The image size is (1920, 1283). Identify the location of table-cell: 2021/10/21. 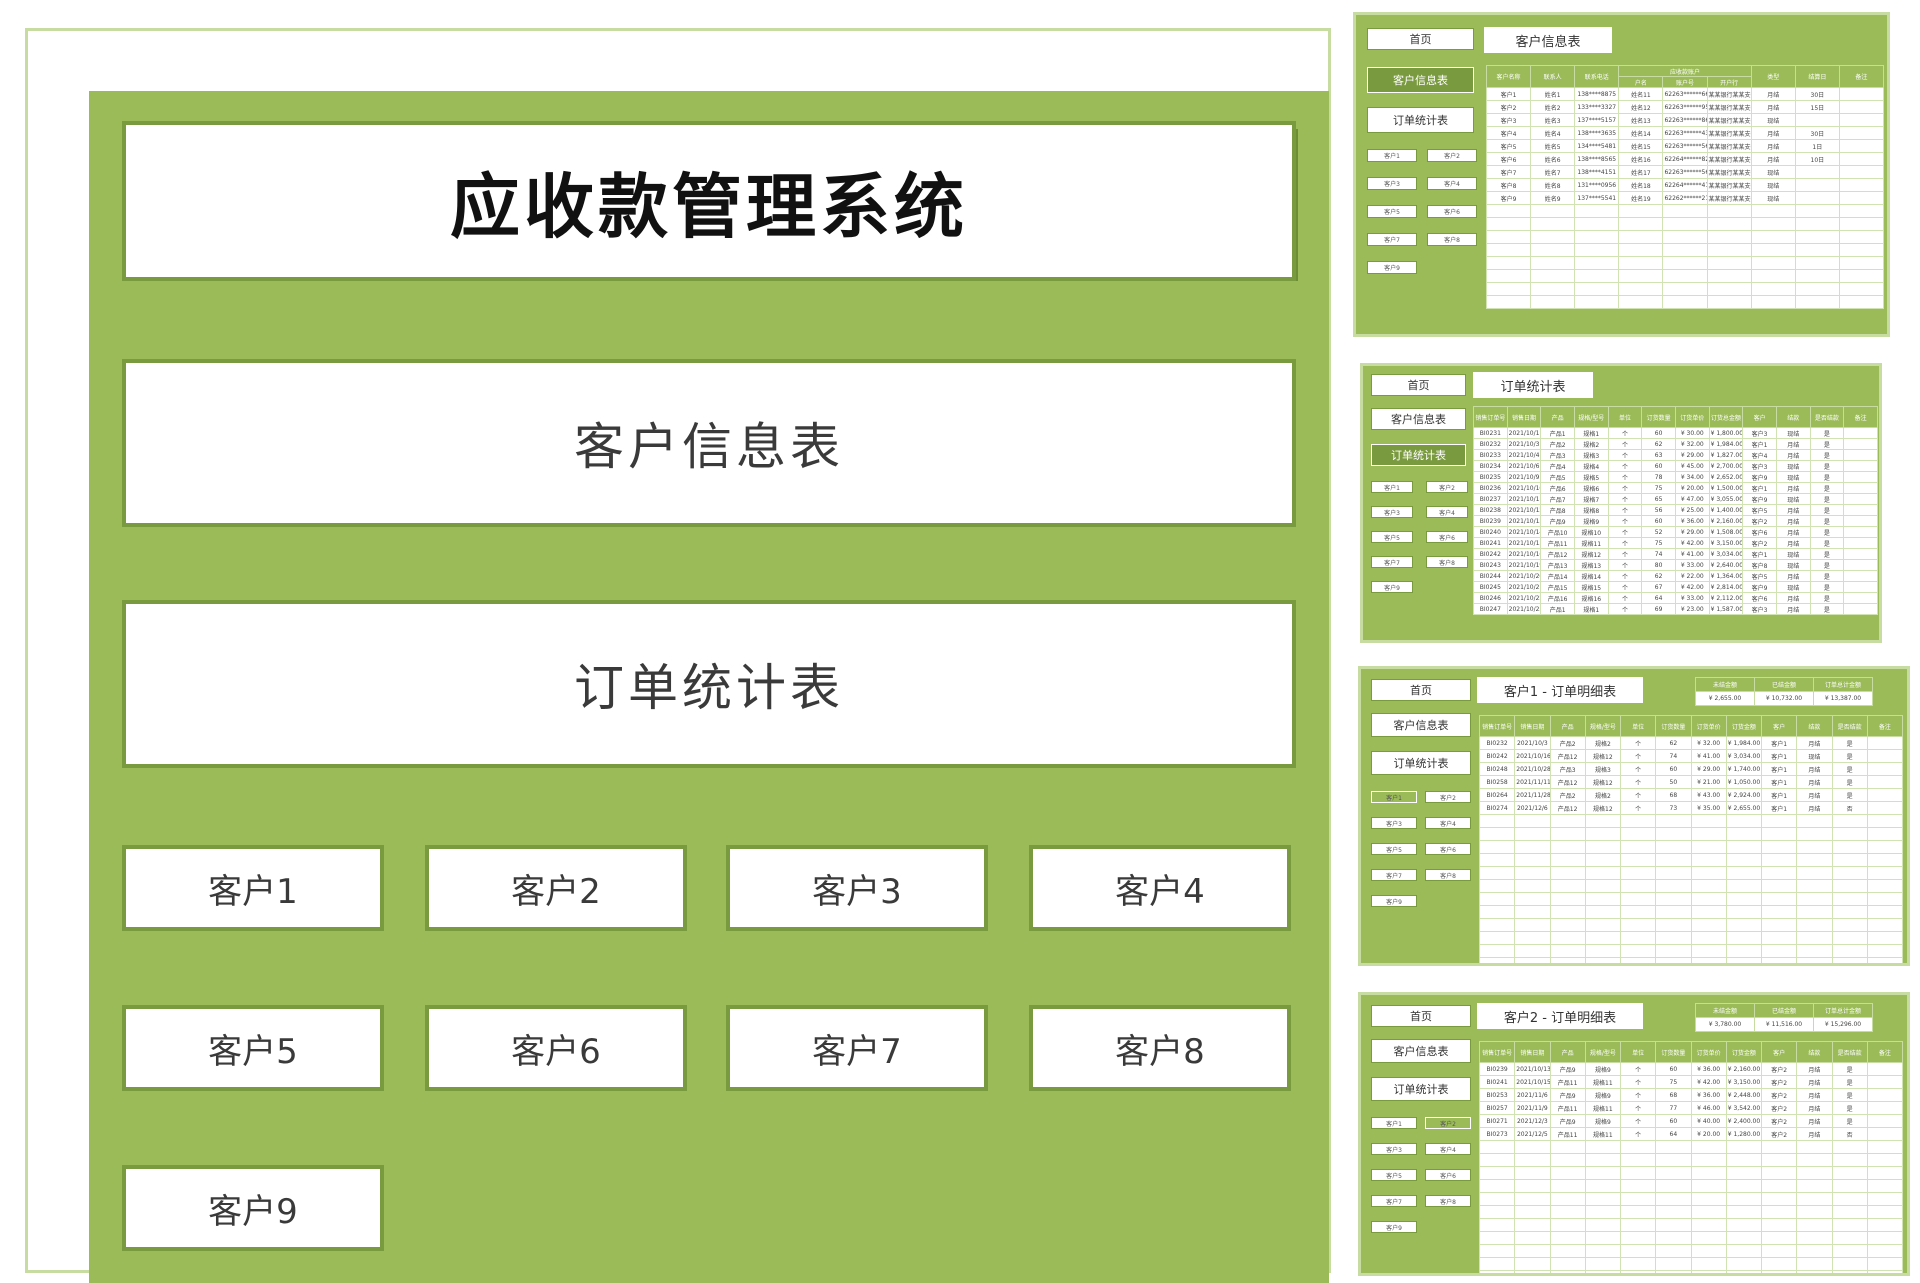
(1524, 587).